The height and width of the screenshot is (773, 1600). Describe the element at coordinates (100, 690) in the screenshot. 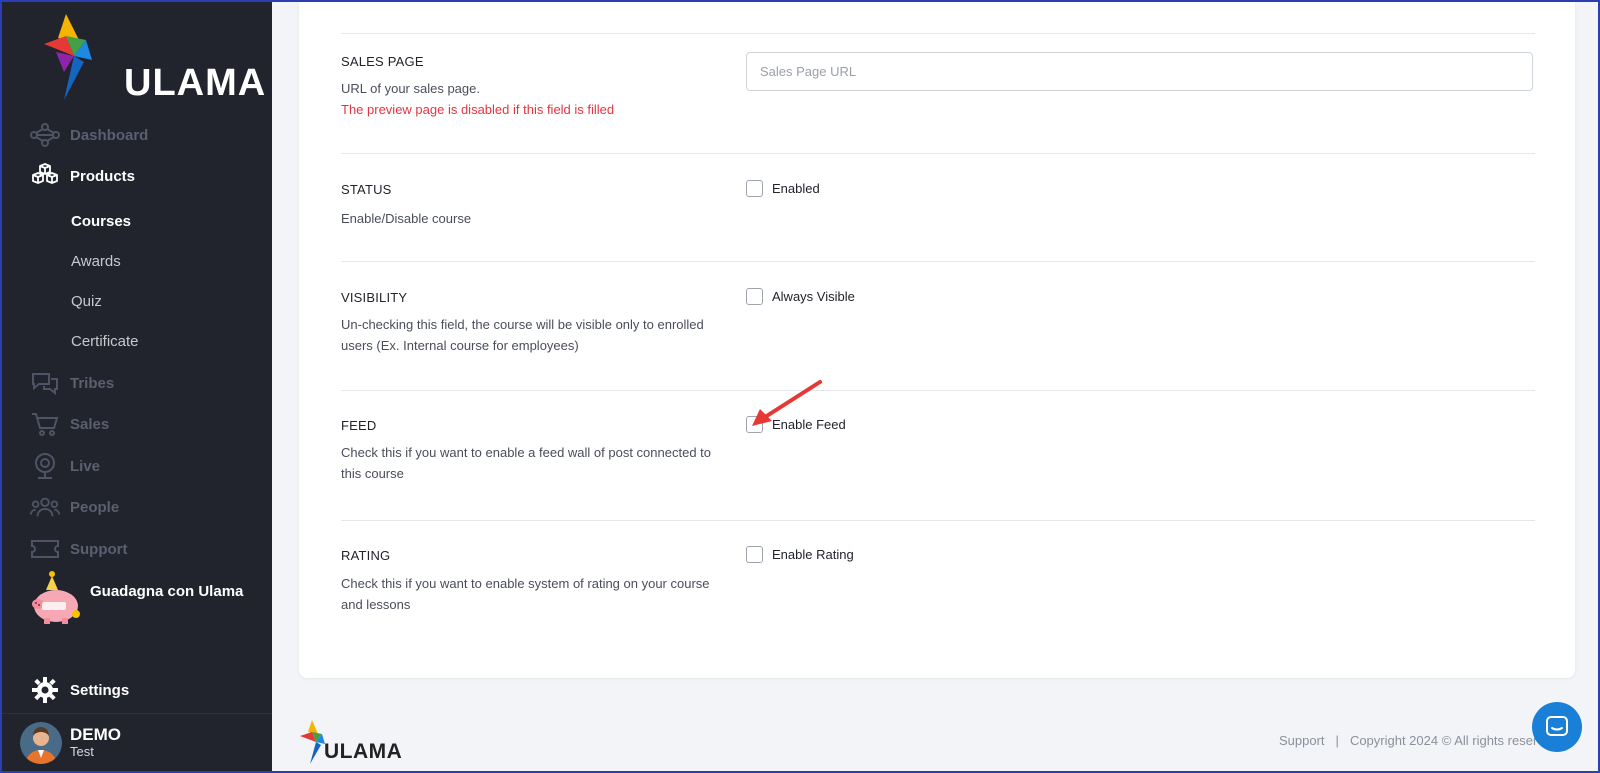

I see `settings-label: Settings` at that location.